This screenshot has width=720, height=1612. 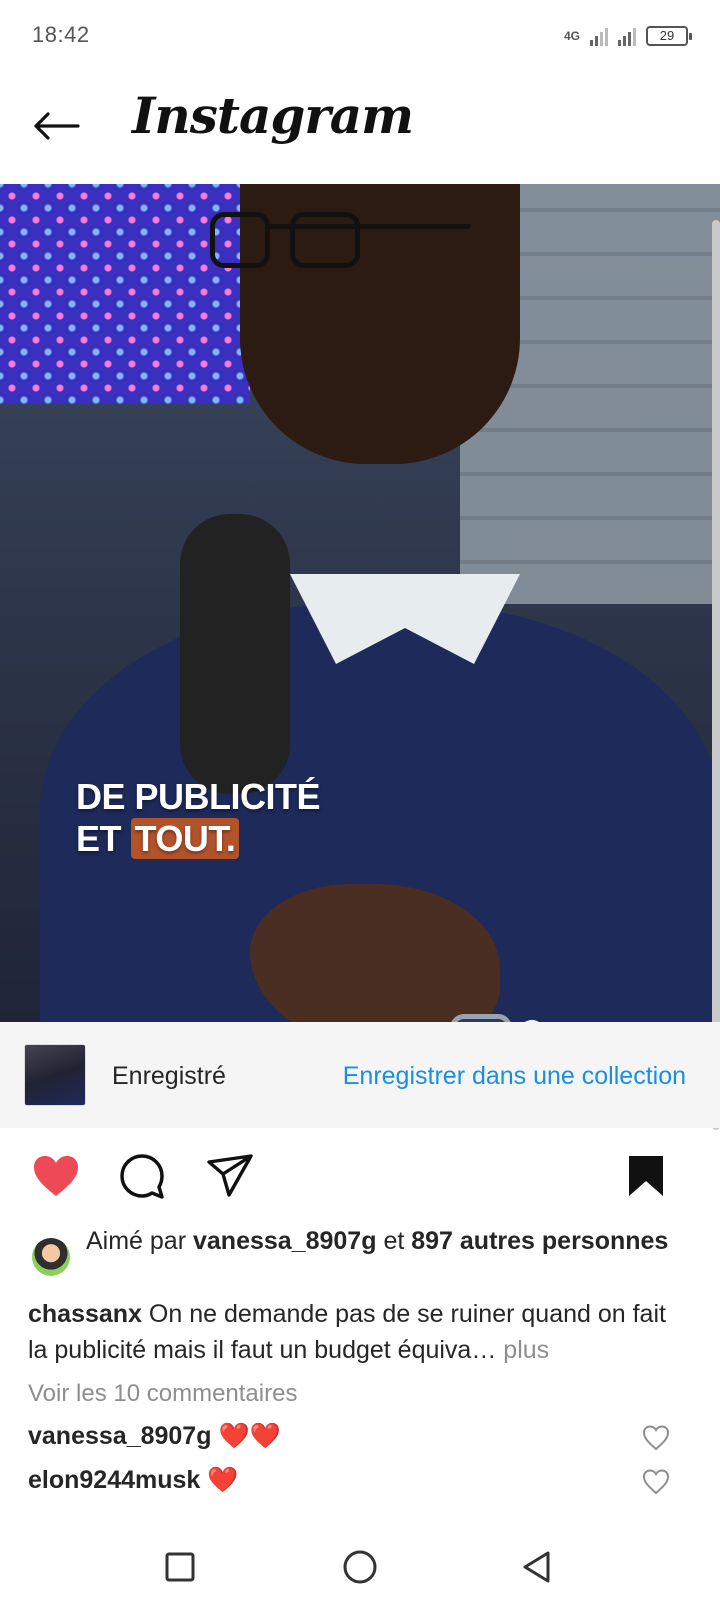 I want to click on comment-username: elon9244musk, so click(x=114, y=1480).